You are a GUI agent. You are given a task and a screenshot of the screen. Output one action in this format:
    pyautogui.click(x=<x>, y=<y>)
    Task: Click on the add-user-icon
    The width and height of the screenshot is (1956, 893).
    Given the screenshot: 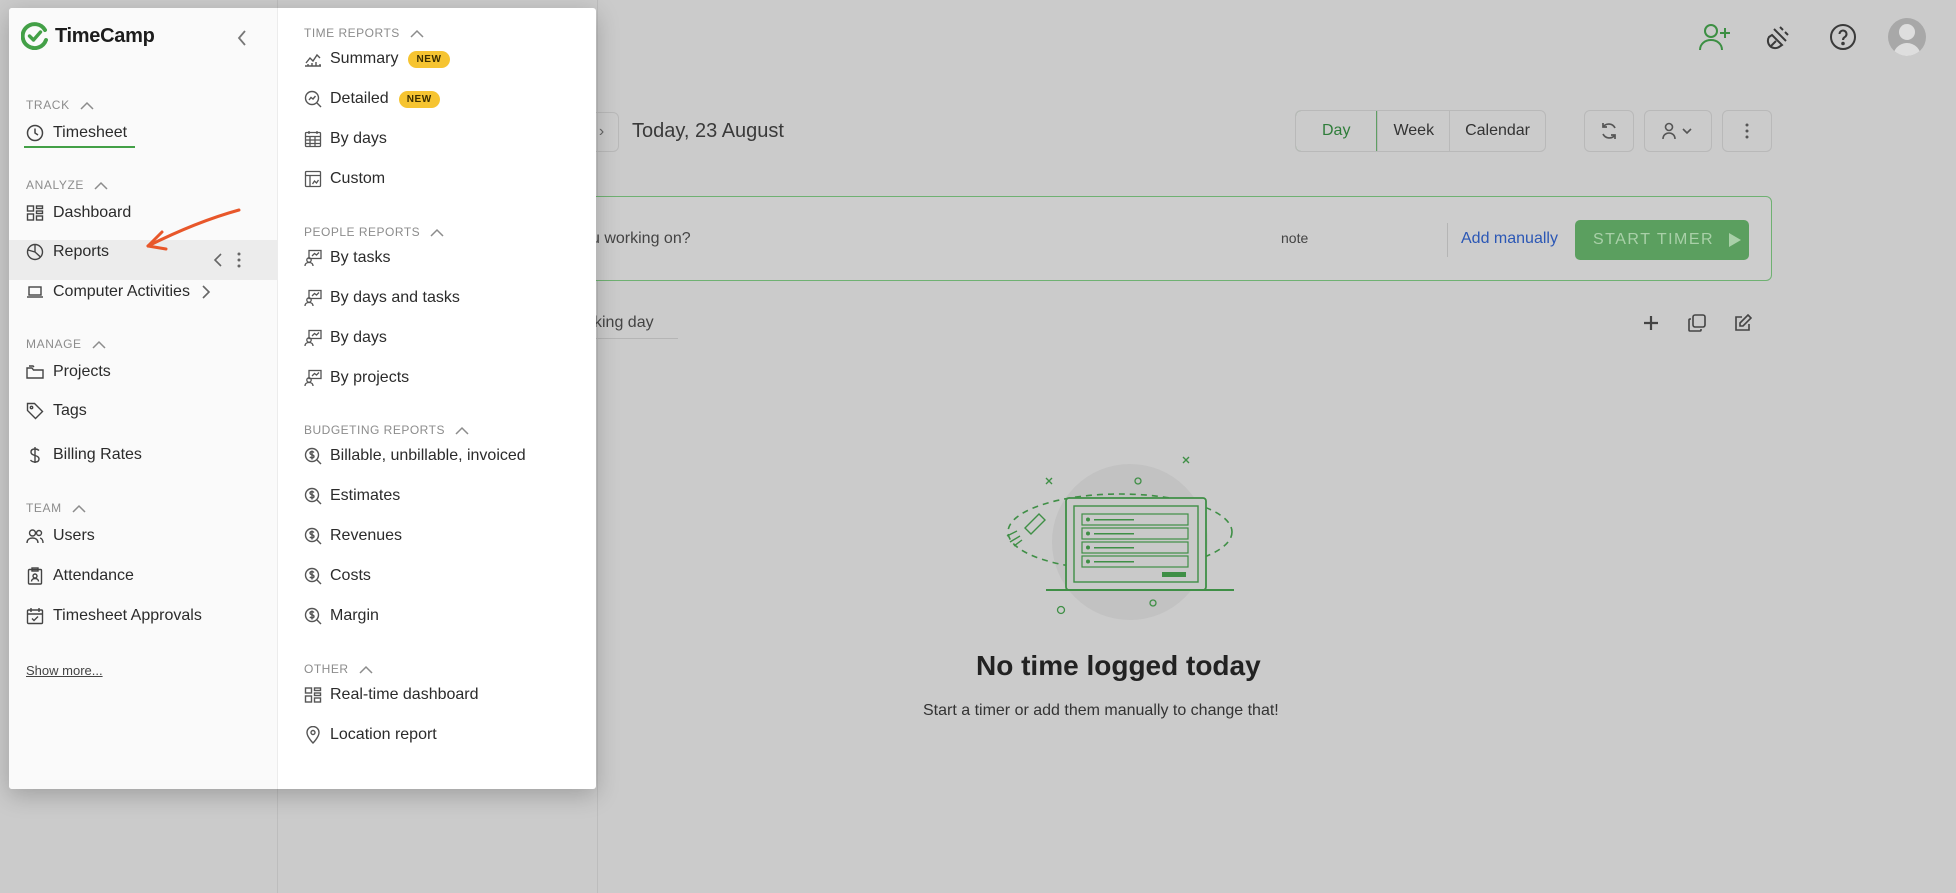 What is the action you would take?
    pyautogui.click(x=1715, y=37)
    